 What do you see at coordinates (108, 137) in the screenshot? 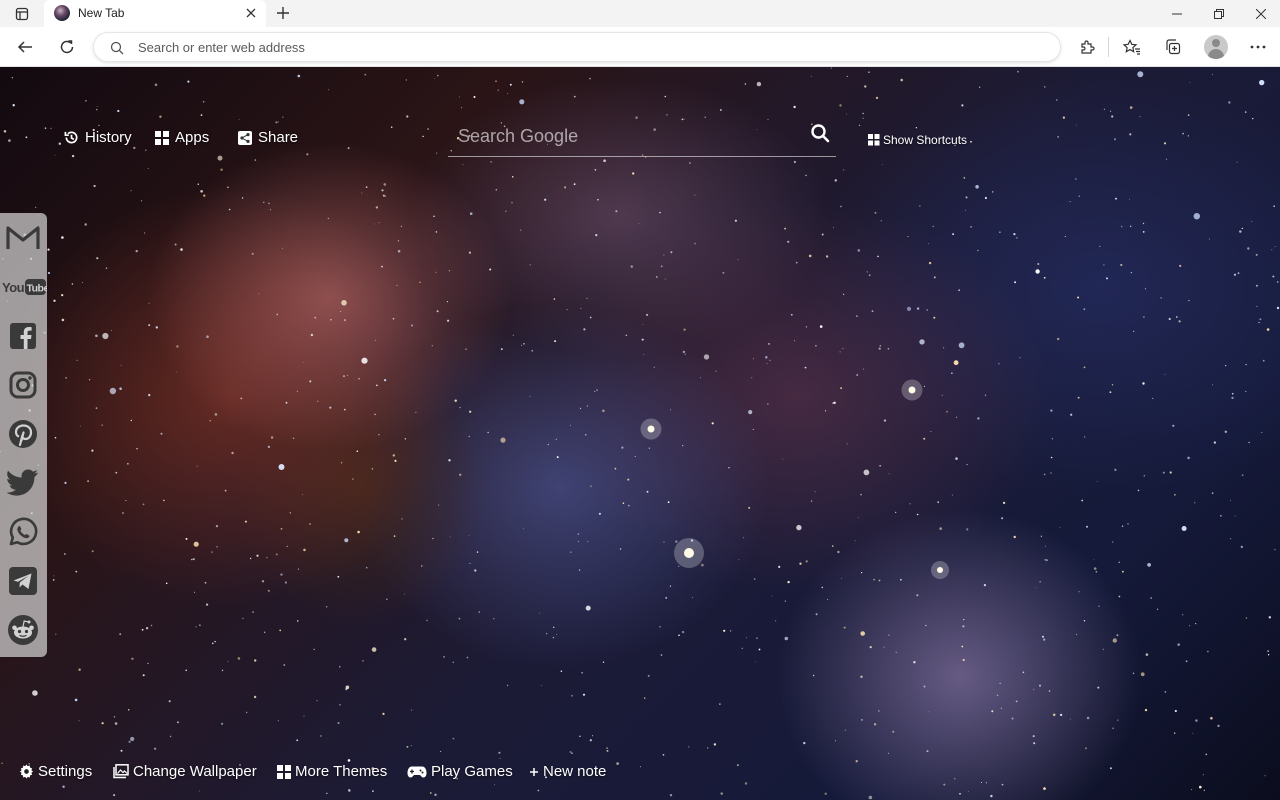
I see `history-label: History` at bounding box center [108, 137].